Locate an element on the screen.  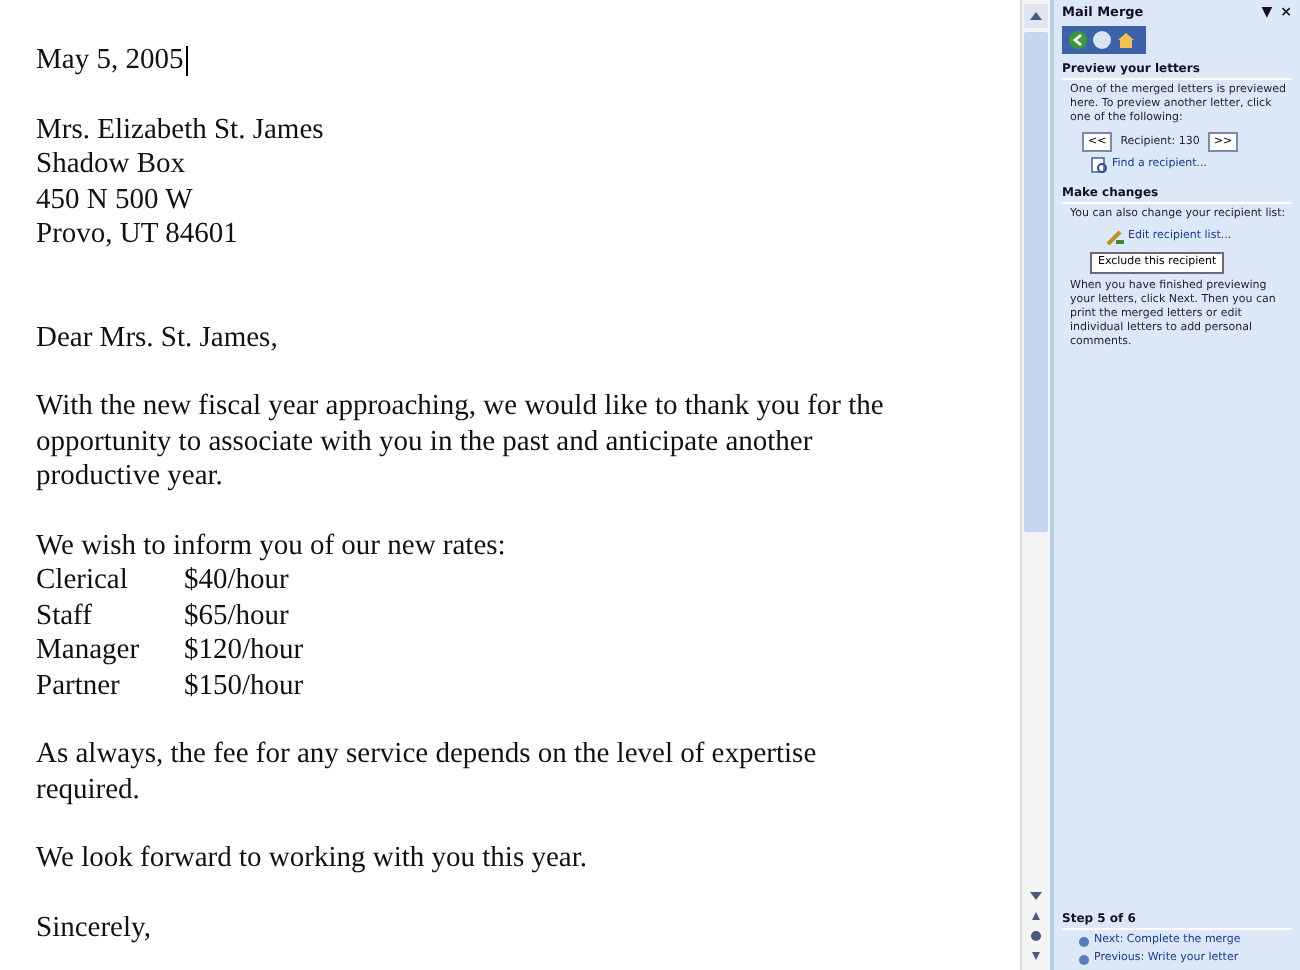
letter-paragraph: As always, the fee for any service depends on the level of expertise required. is located at coordinates (427, 773).